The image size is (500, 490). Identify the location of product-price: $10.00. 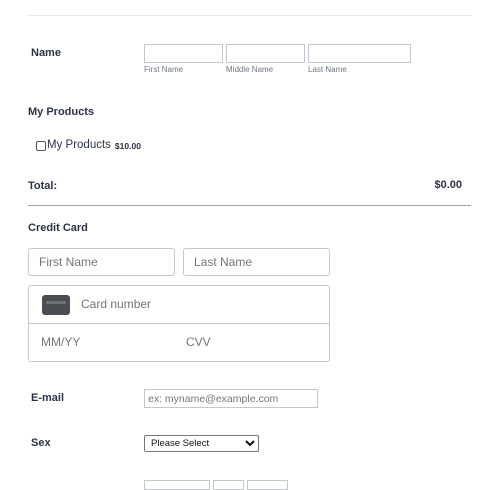
(127, 145).